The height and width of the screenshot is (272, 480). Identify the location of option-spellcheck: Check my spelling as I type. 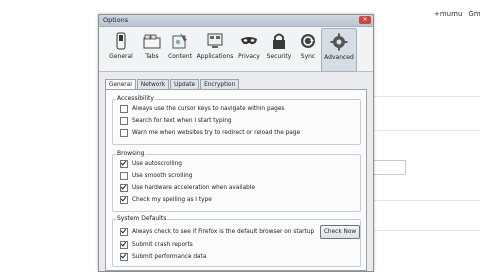
(166, 200).